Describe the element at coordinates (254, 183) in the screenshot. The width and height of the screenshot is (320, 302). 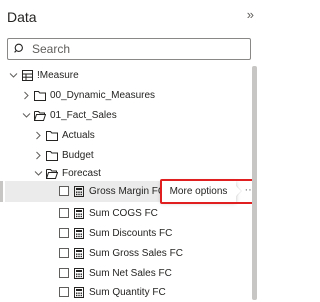
I see `scrollbar-thumb` at that location.